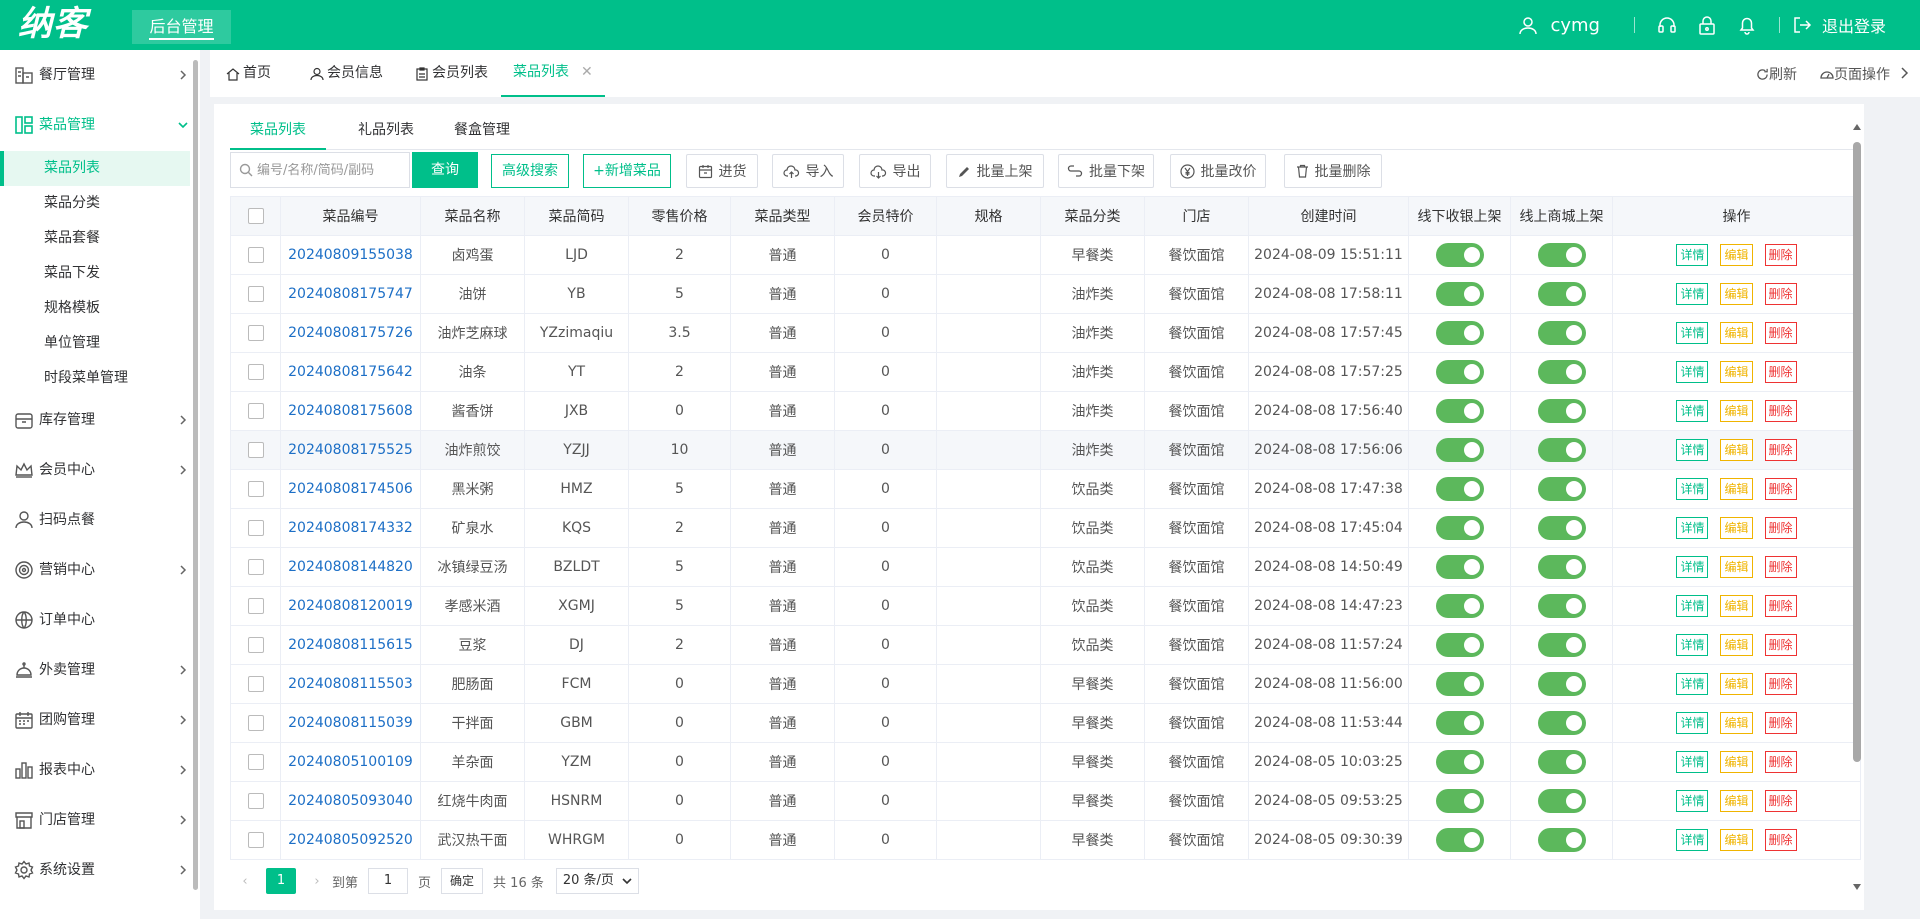  I want to click on cell-code: 20240808115039, so click(350, 723).